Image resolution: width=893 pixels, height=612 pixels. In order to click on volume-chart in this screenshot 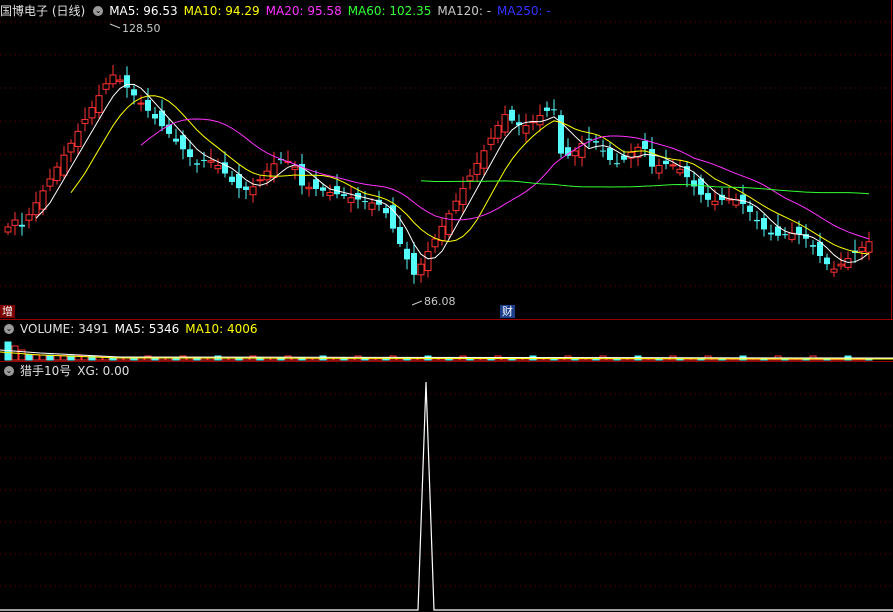, I will do `click(446, 341)`.